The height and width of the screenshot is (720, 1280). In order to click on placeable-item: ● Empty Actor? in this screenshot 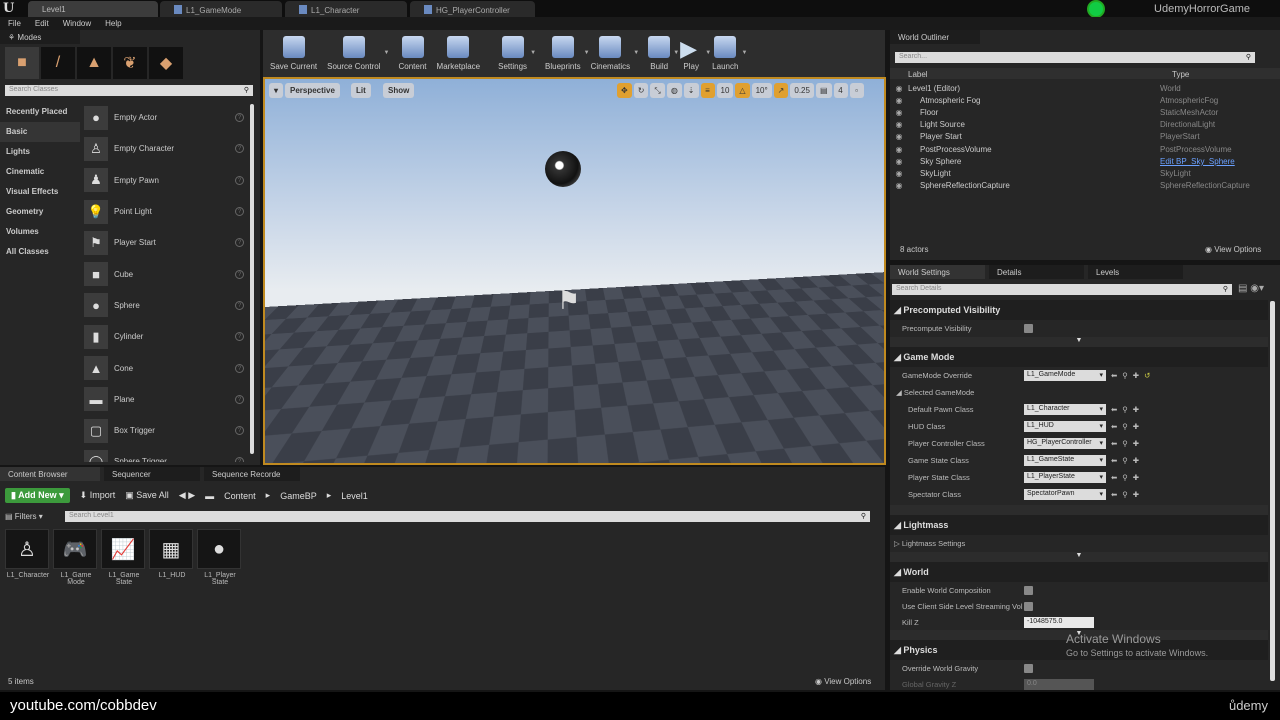, I will do `click(166, 117)`.